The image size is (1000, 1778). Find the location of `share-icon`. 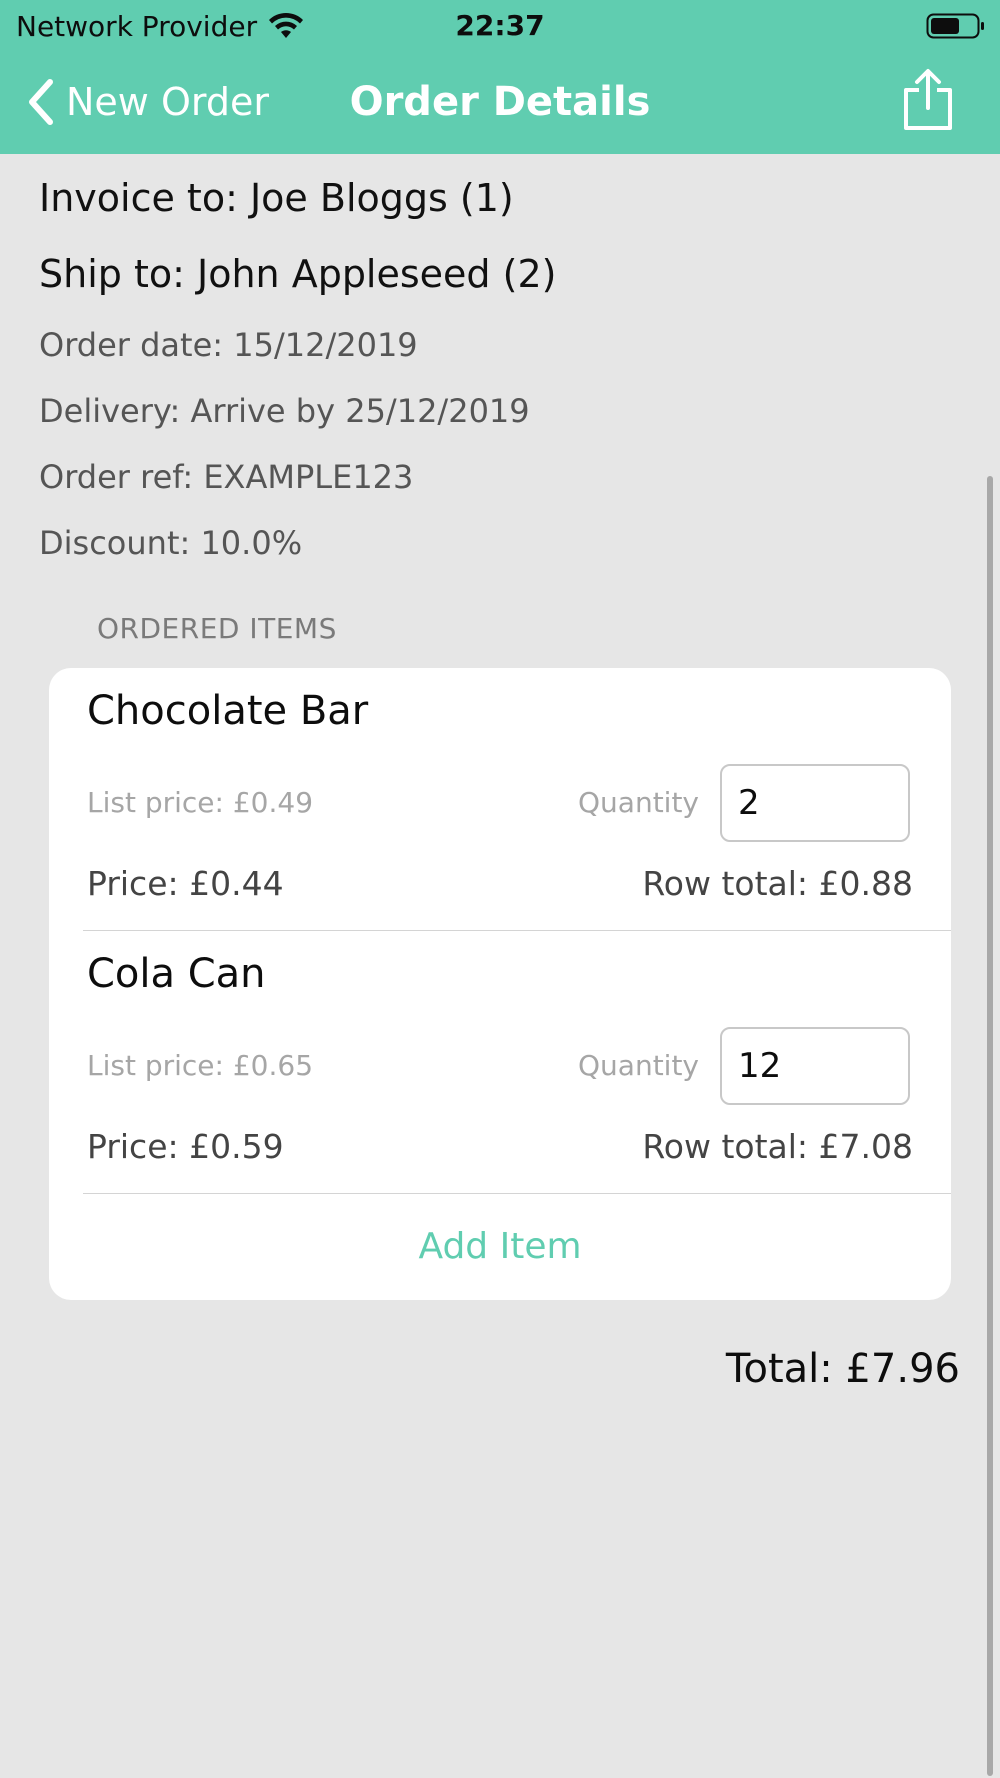

share-icon is located at coordinates (928, 100).